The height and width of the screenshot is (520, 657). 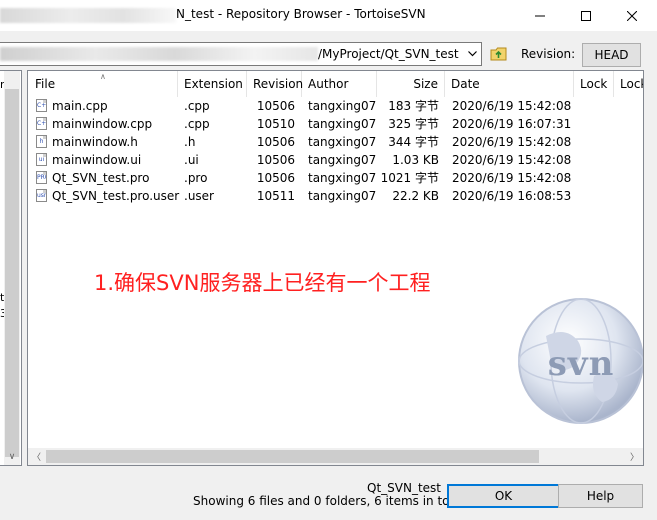 I want to click on cell-date: 2020/6/19 16:07:31, so click(x=512, y=124).